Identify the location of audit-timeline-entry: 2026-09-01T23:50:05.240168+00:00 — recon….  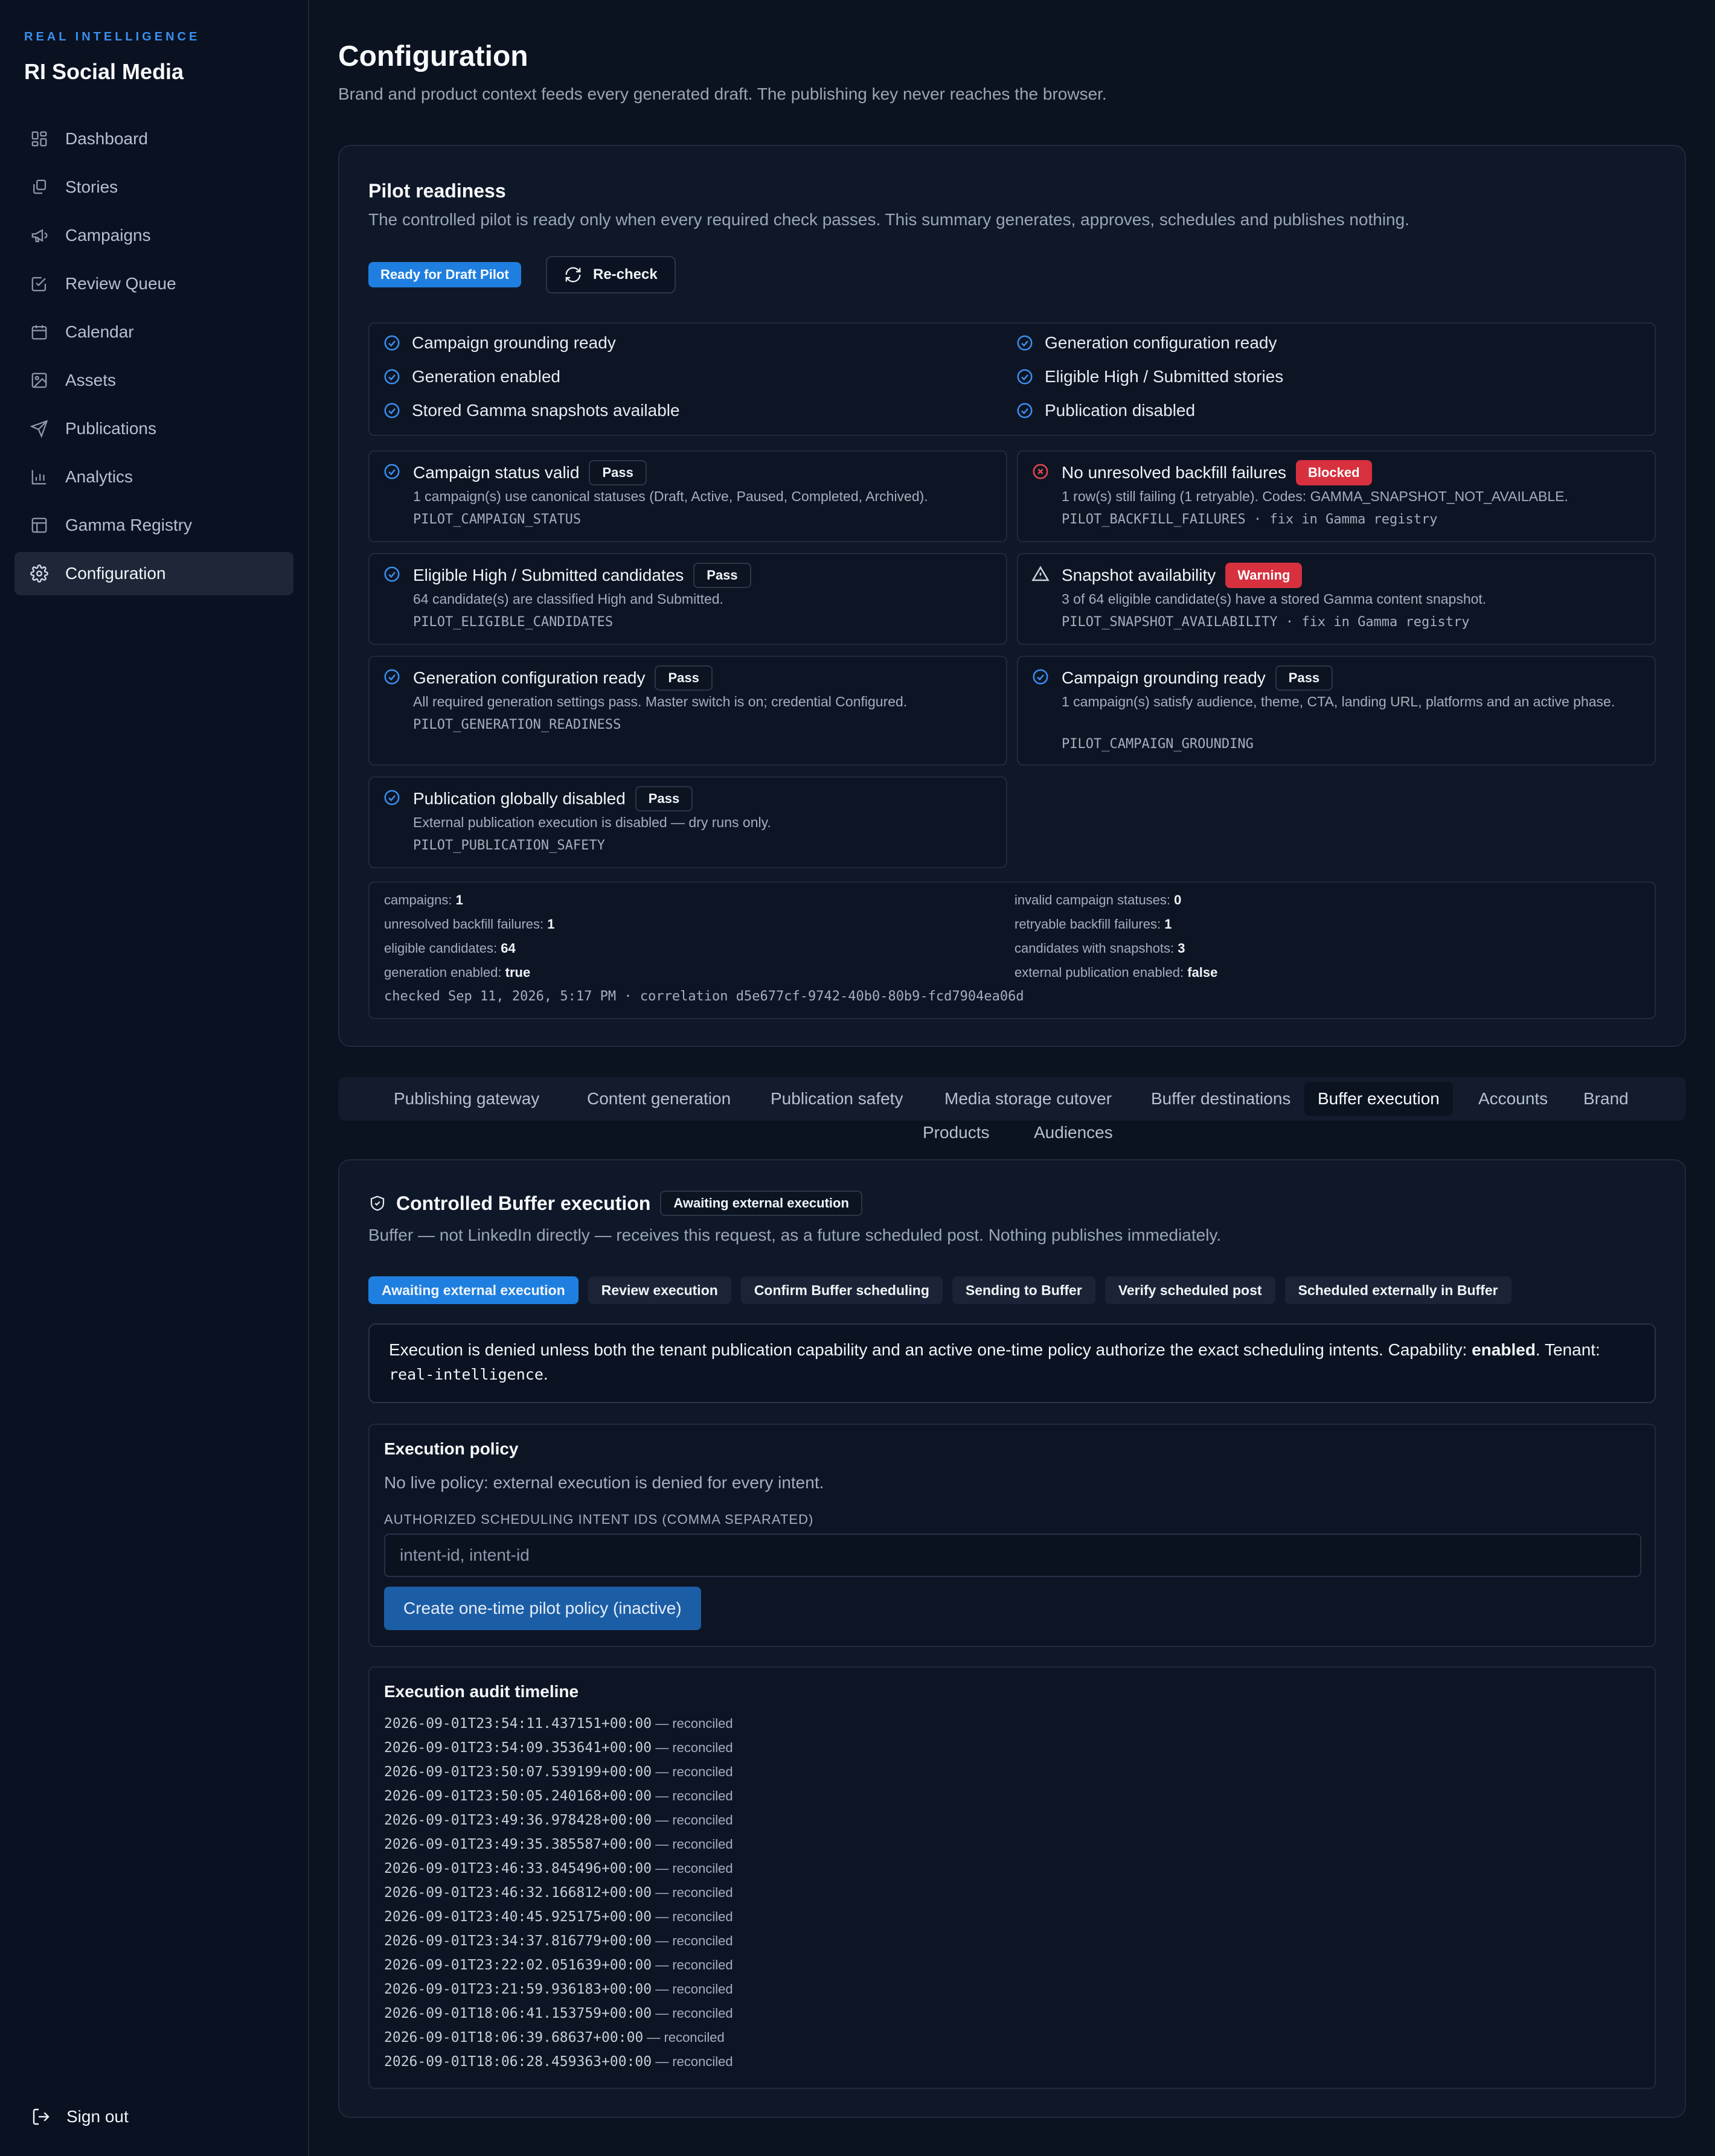
(558, 1796).